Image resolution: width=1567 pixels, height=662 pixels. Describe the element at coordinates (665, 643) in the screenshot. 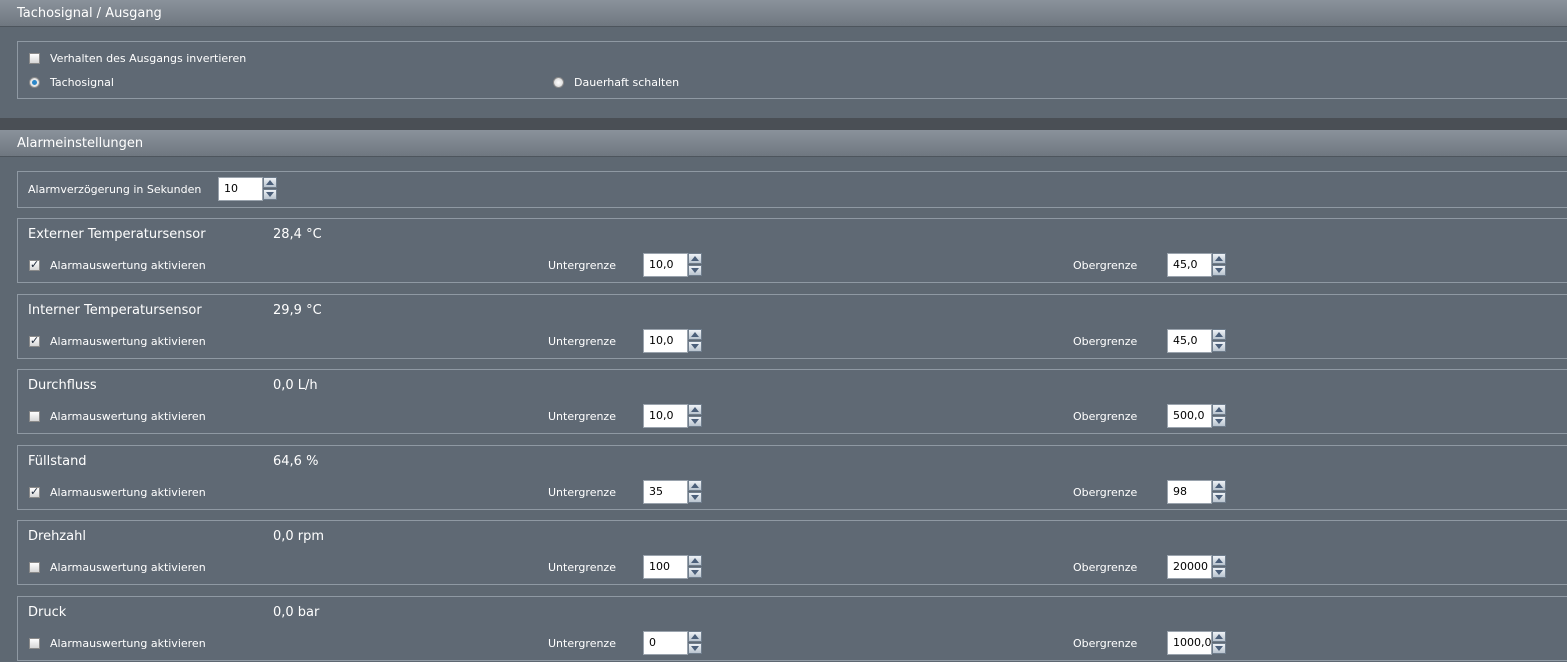

I see `lower-limit-input: 0` at that location.